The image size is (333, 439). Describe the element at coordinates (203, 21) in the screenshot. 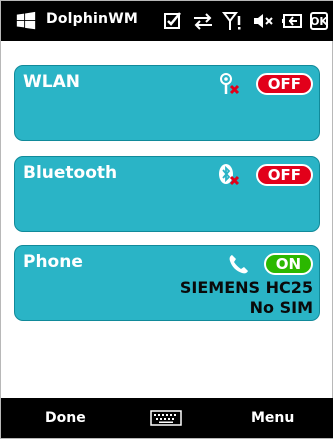

I see `data-sync-icon` at that location.